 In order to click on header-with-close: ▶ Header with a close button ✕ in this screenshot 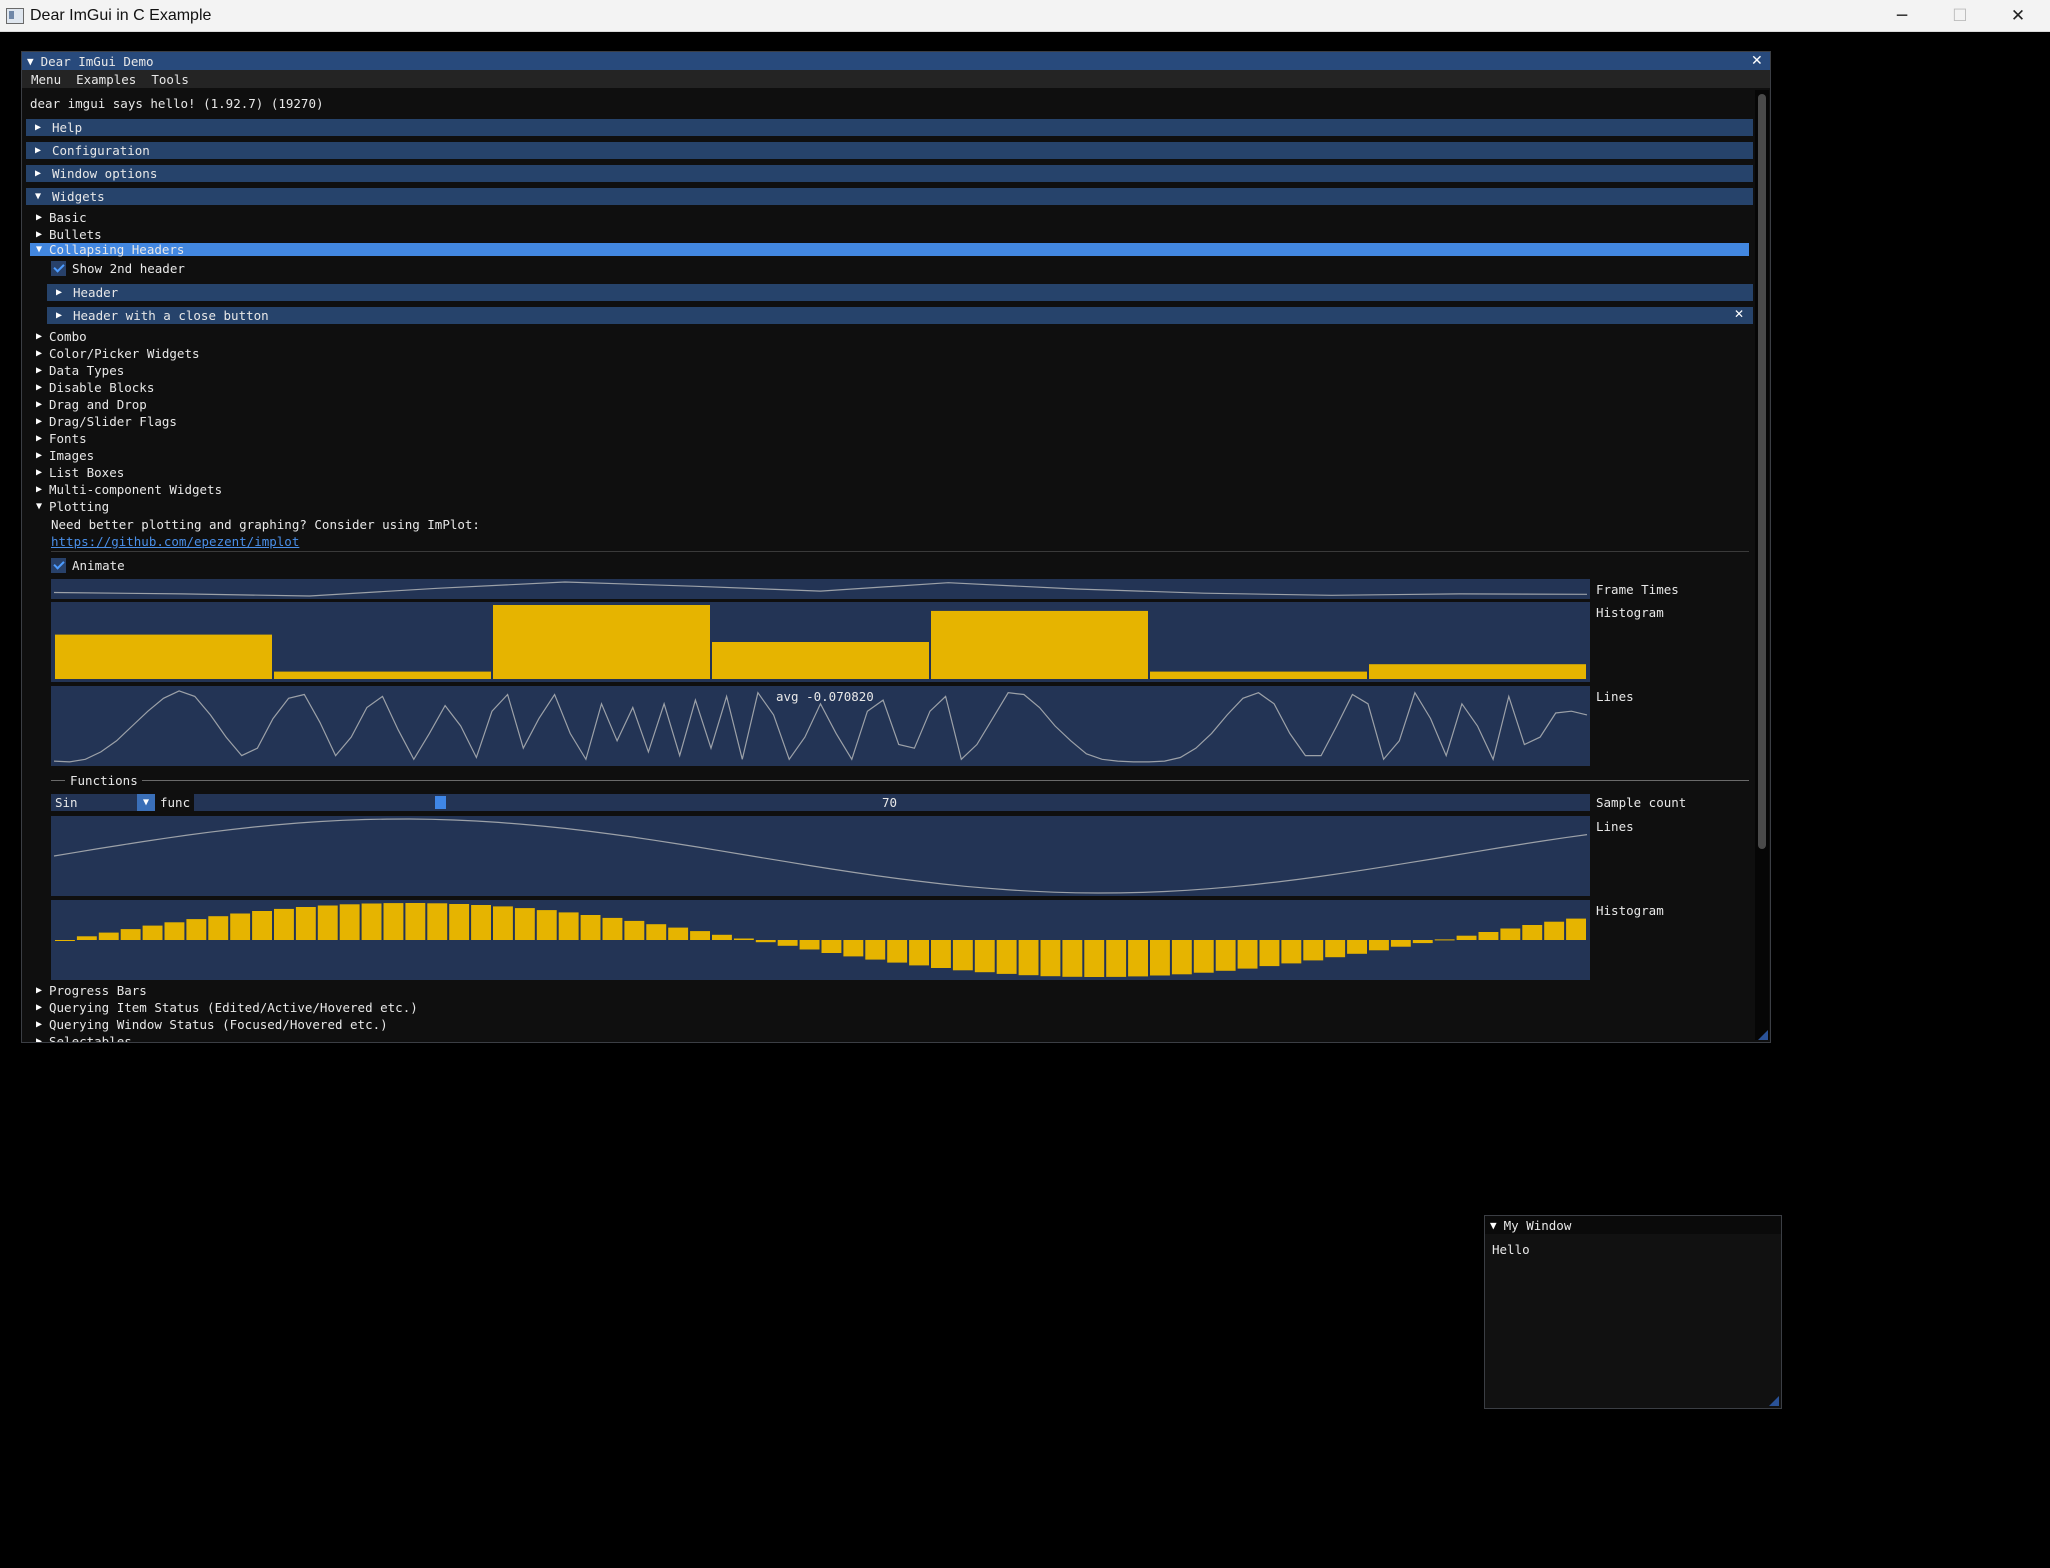, I will do `click(900, 315)`.